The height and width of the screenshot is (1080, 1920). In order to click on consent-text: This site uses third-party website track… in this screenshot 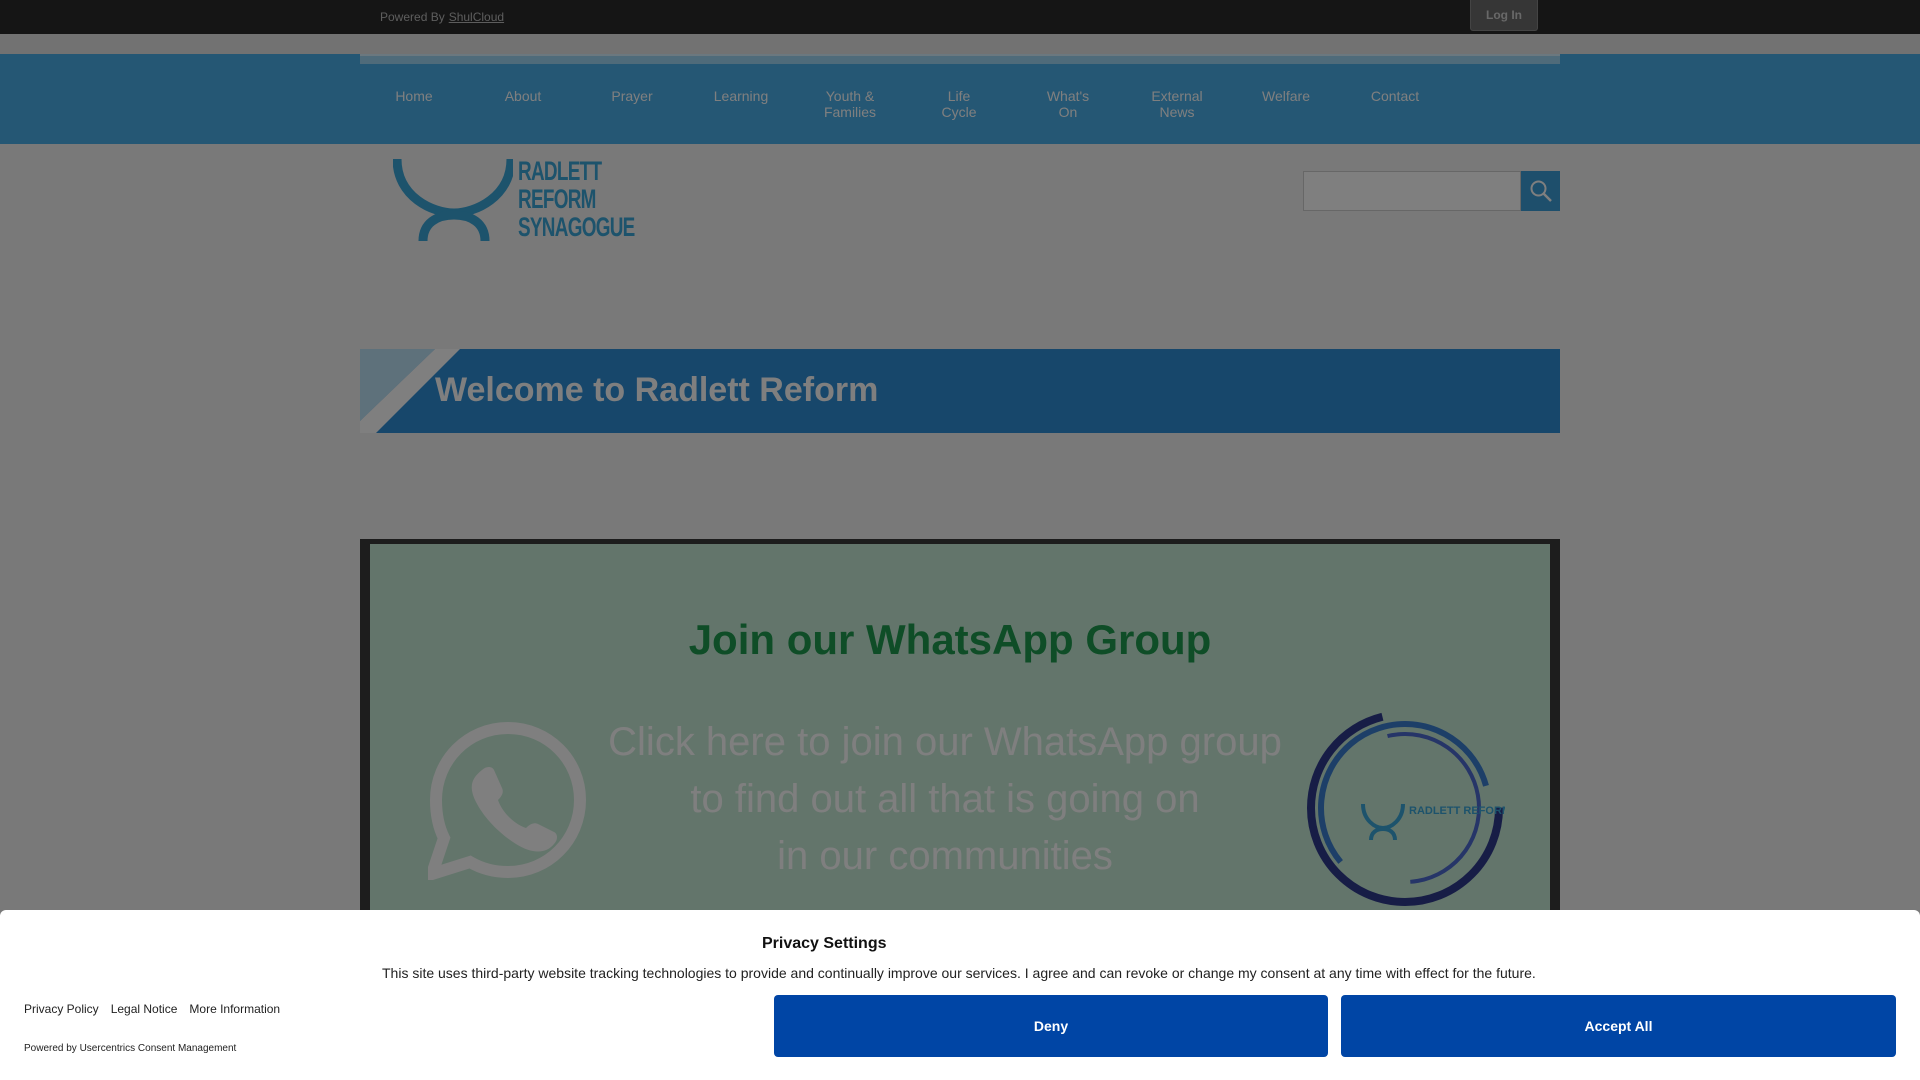, I will do `click(959, 973)`.